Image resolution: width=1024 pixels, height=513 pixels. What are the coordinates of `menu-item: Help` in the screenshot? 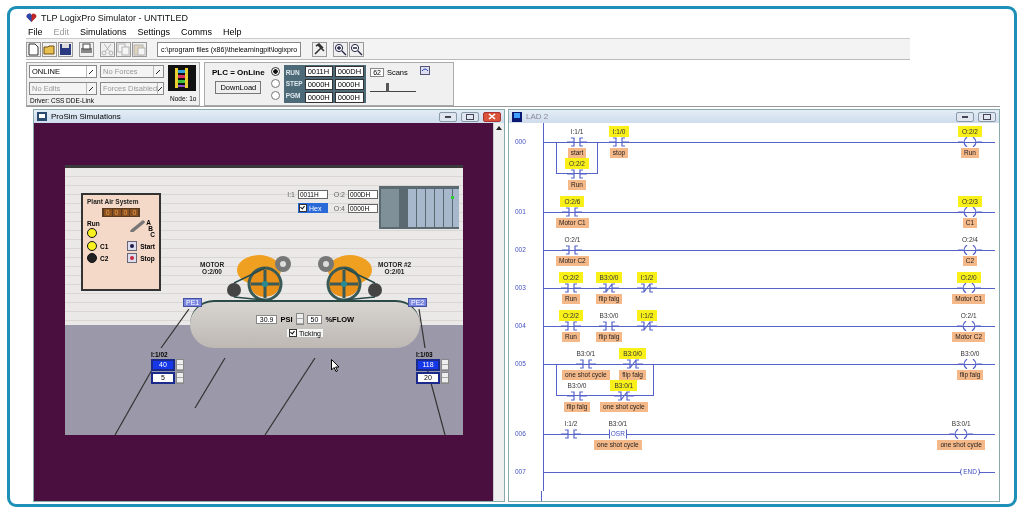 It's located at (232, 31).